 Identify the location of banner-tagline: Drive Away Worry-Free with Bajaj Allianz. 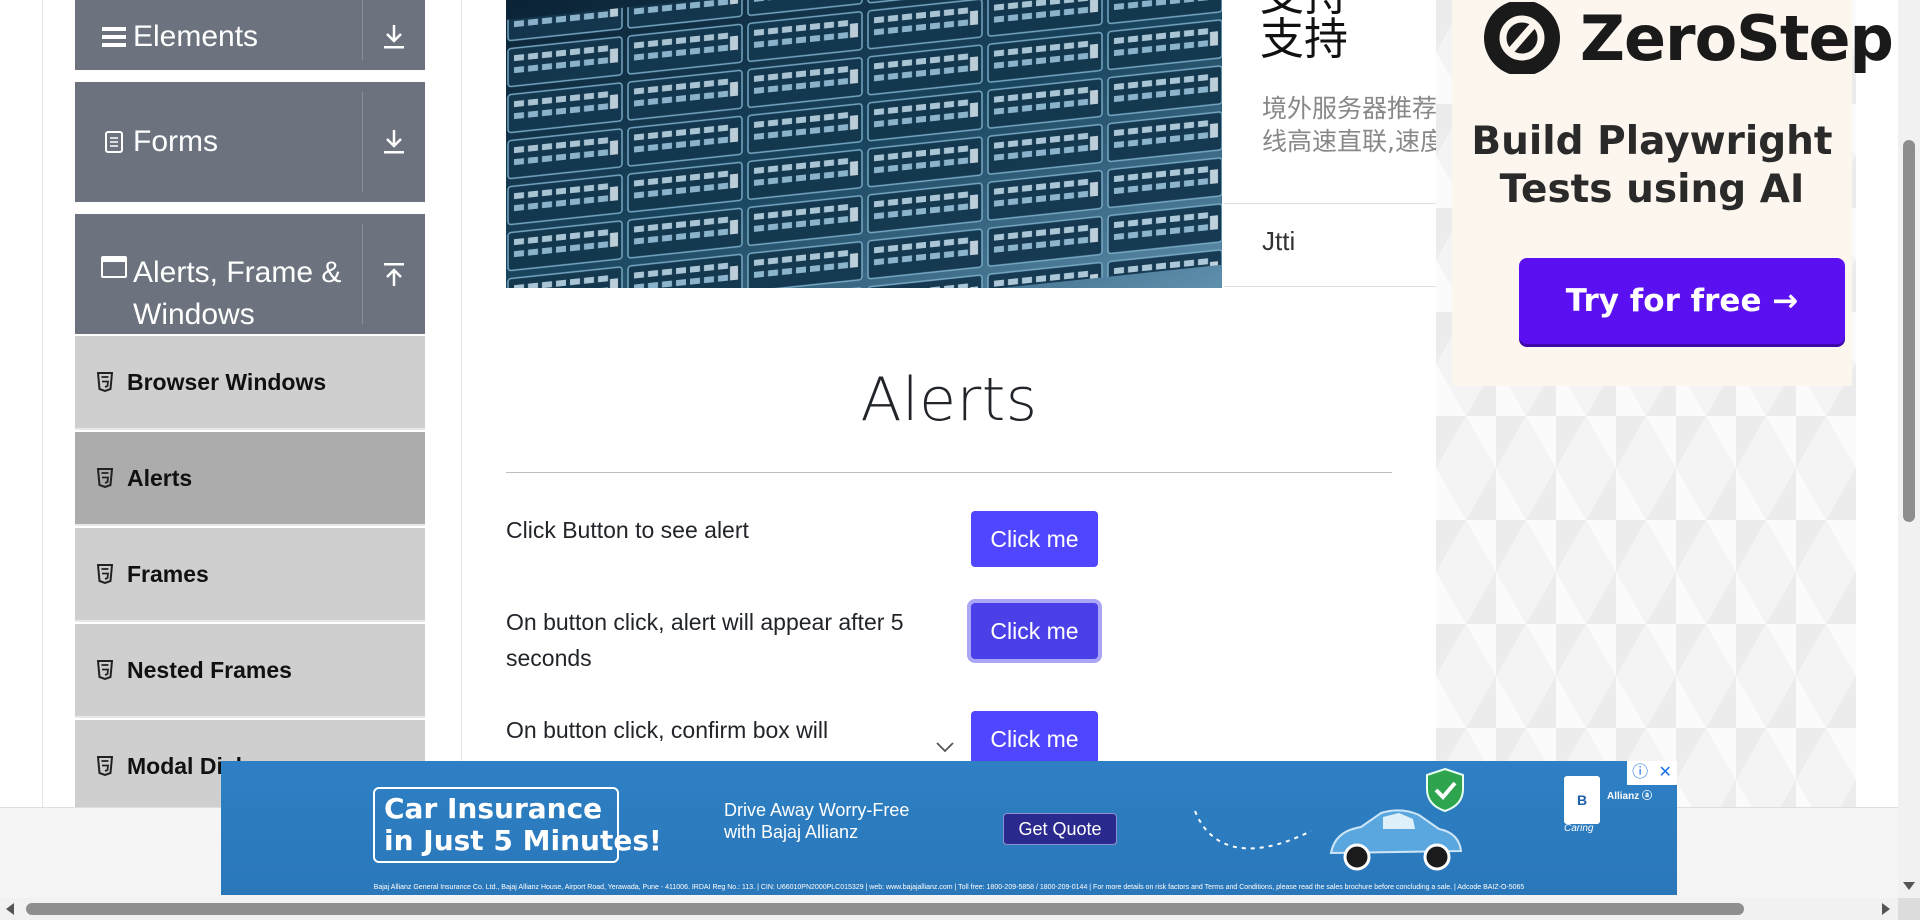
(816, 821).